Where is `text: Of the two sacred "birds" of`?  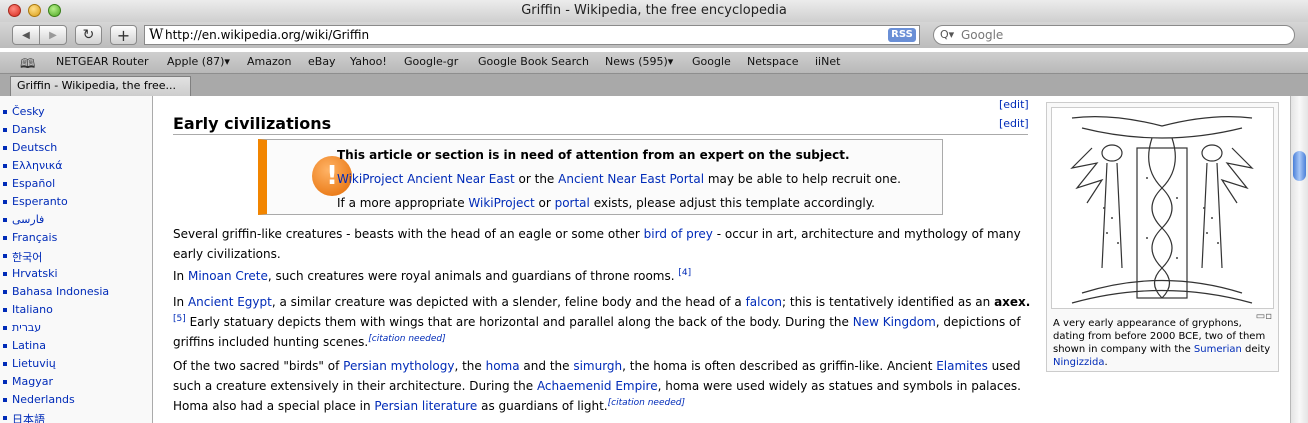 text: Of the two sacred "birds" of is located at coordinates (258, 366).